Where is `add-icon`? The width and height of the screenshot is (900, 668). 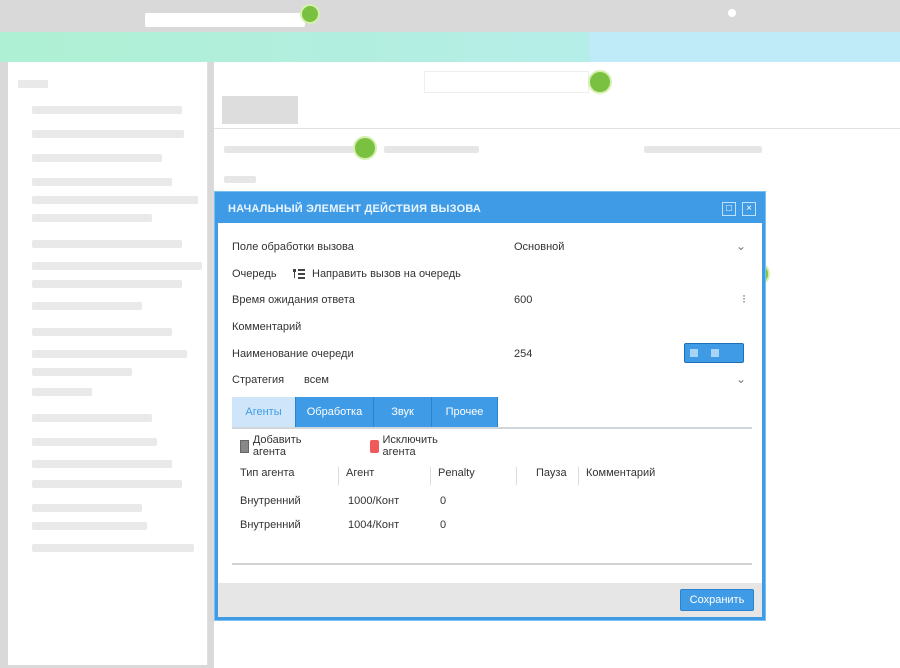 add-icon is located at coordinates (244, 446).